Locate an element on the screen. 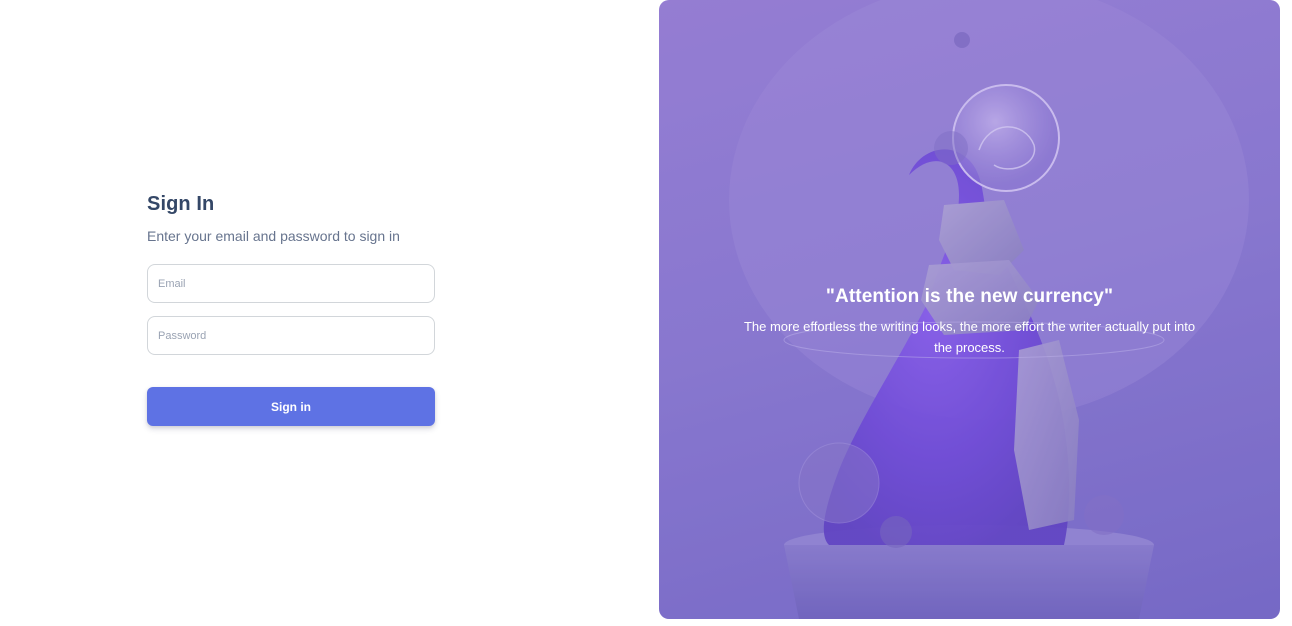  quote-title: "Attention is the new currency" is located at coordinates (969, 296).